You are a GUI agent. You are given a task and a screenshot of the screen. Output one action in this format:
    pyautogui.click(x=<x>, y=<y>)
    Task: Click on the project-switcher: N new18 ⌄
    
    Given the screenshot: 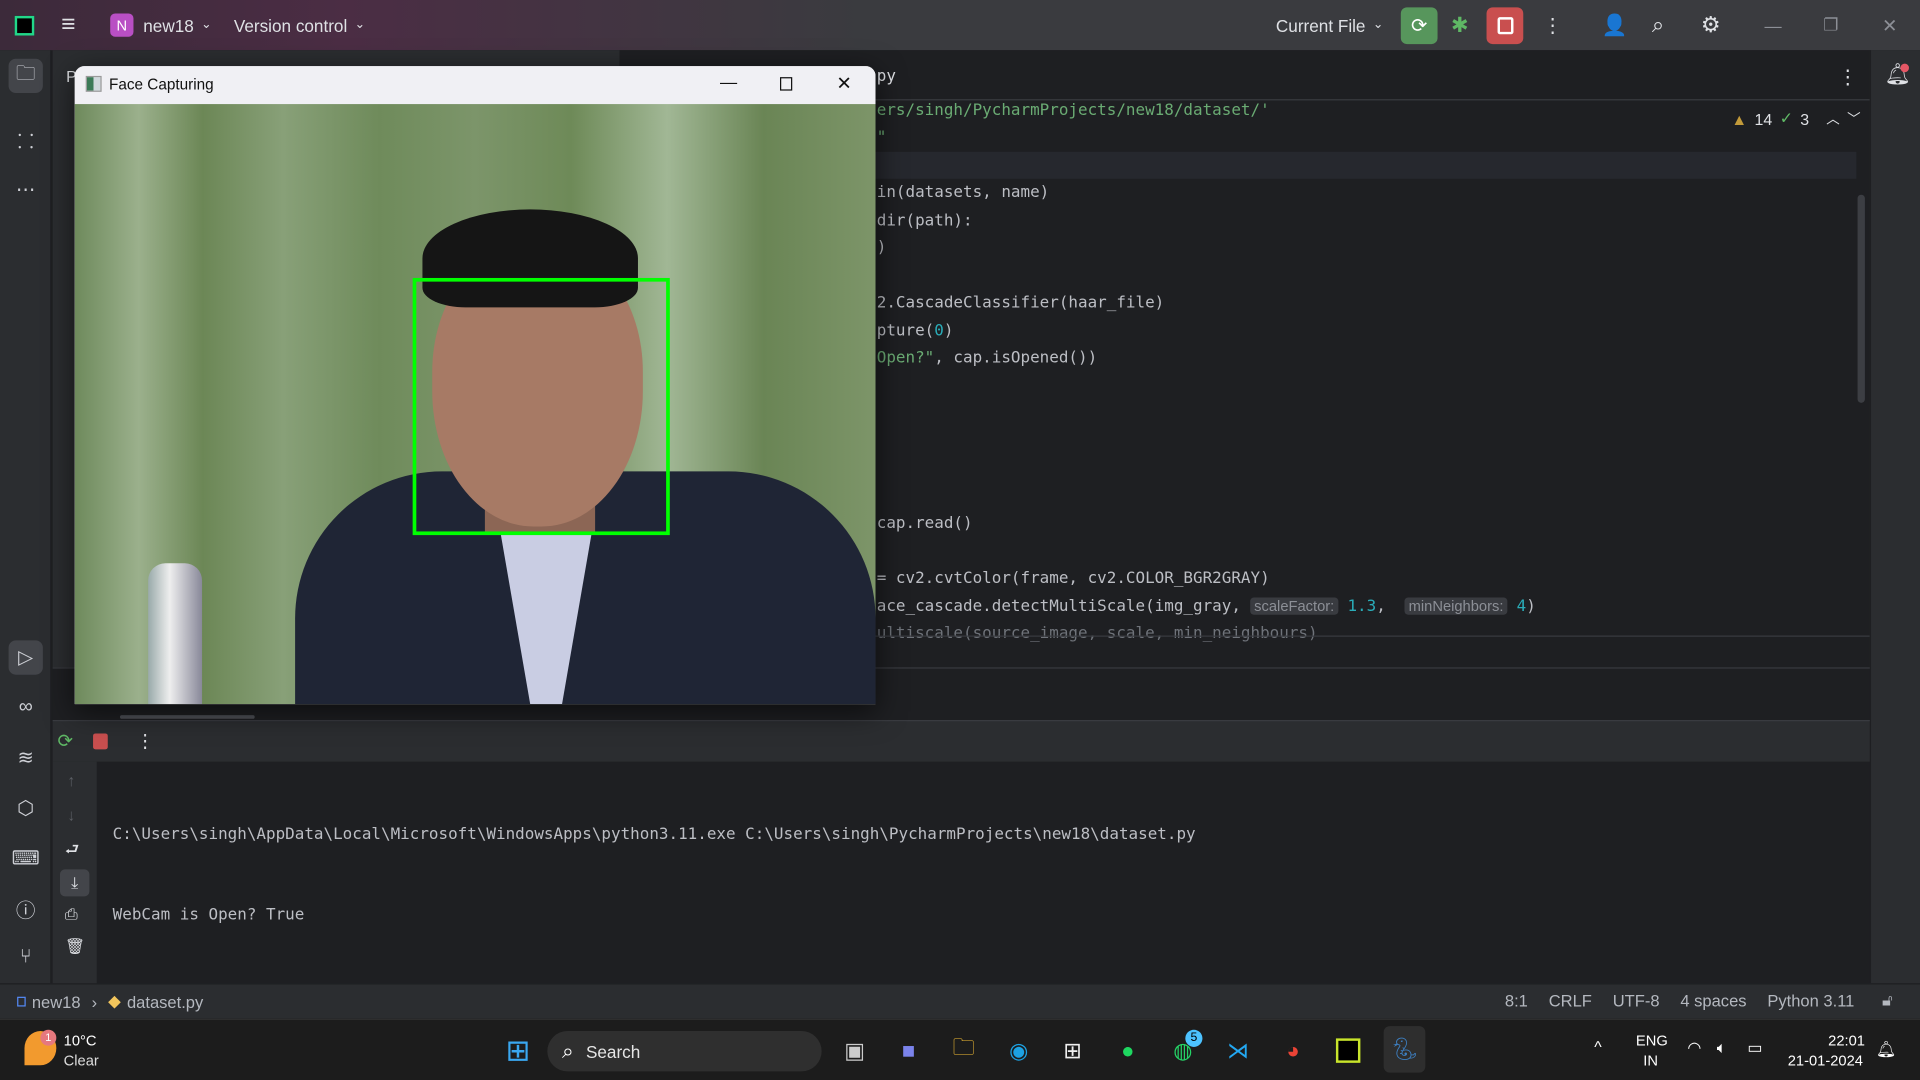 What is the action you would take?
    pyautogui.click(x=160, y=25)
    